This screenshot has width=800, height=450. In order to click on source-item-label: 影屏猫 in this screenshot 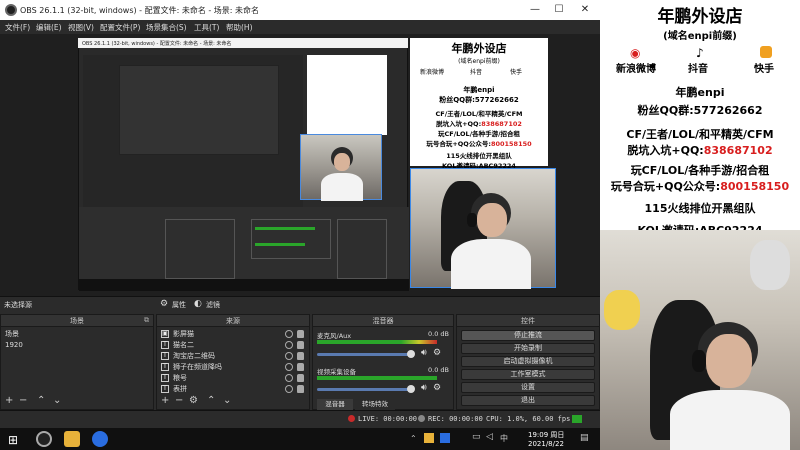, I will do `click(183, 334)`.